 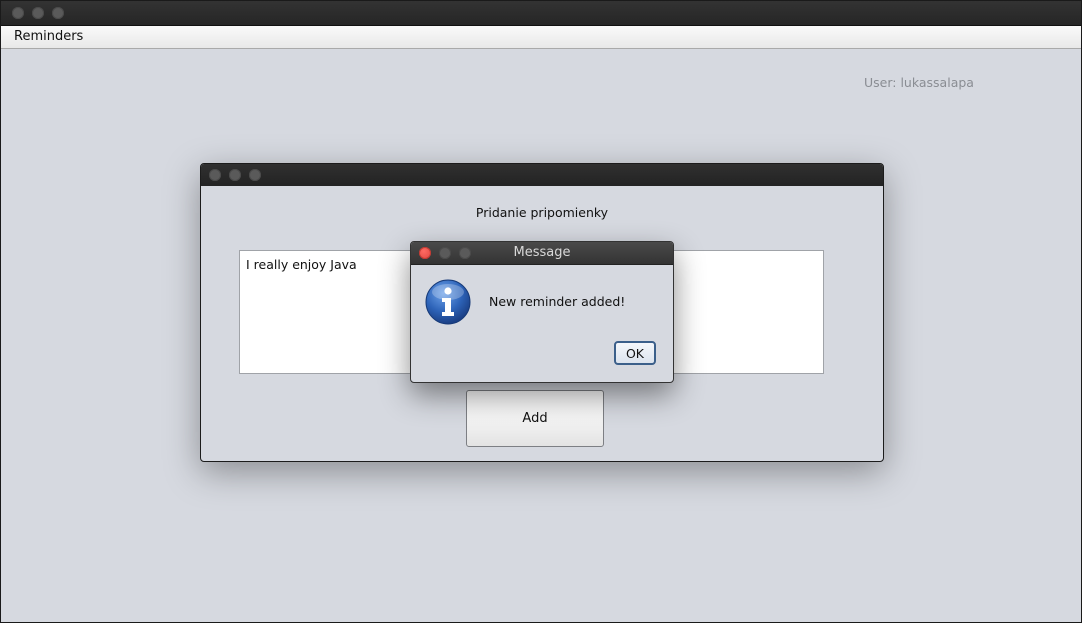 What do you see at coordinates (542, 175) in the screenshot?
I see `add-reminder-titlebar` at bounding box center [542, 175].